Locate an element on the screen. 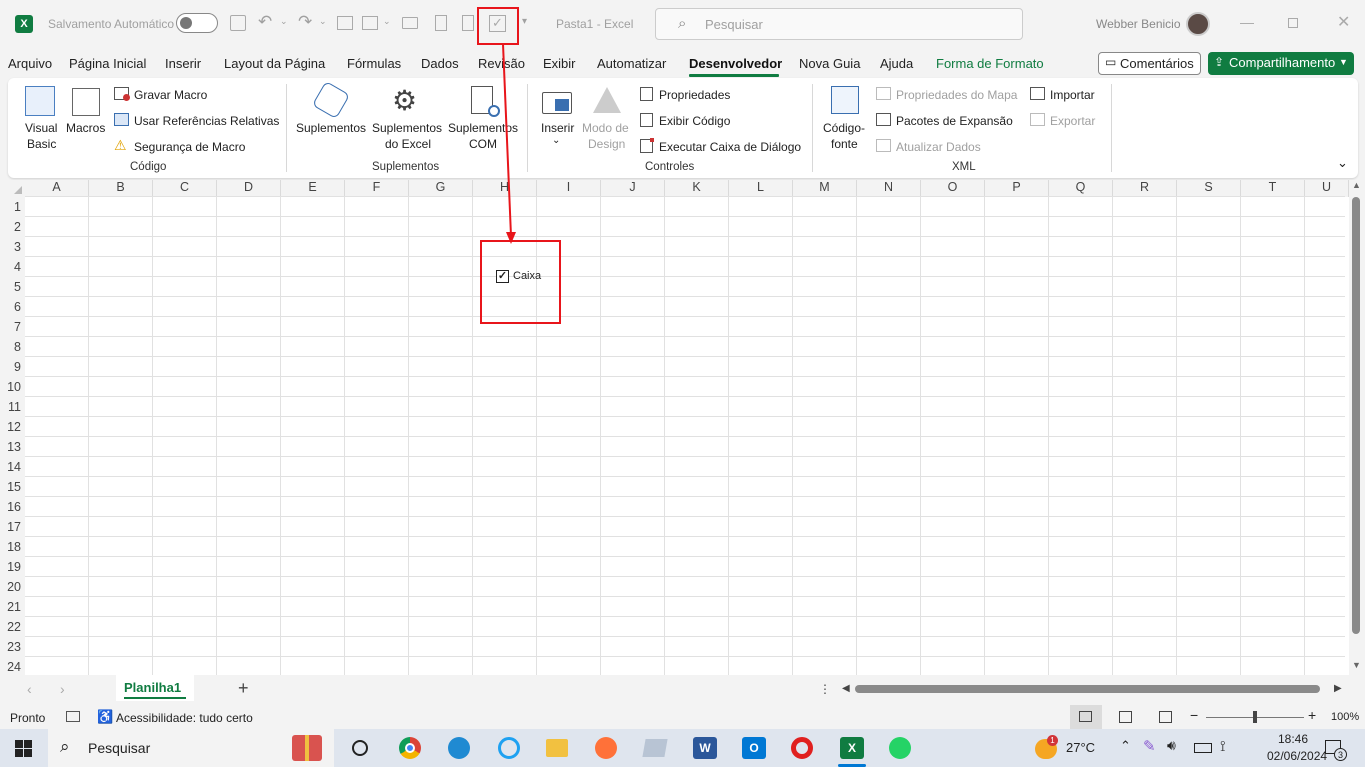 The image size is (1365, 767). importar-button: Importar is located at coordinates (1072, 95).